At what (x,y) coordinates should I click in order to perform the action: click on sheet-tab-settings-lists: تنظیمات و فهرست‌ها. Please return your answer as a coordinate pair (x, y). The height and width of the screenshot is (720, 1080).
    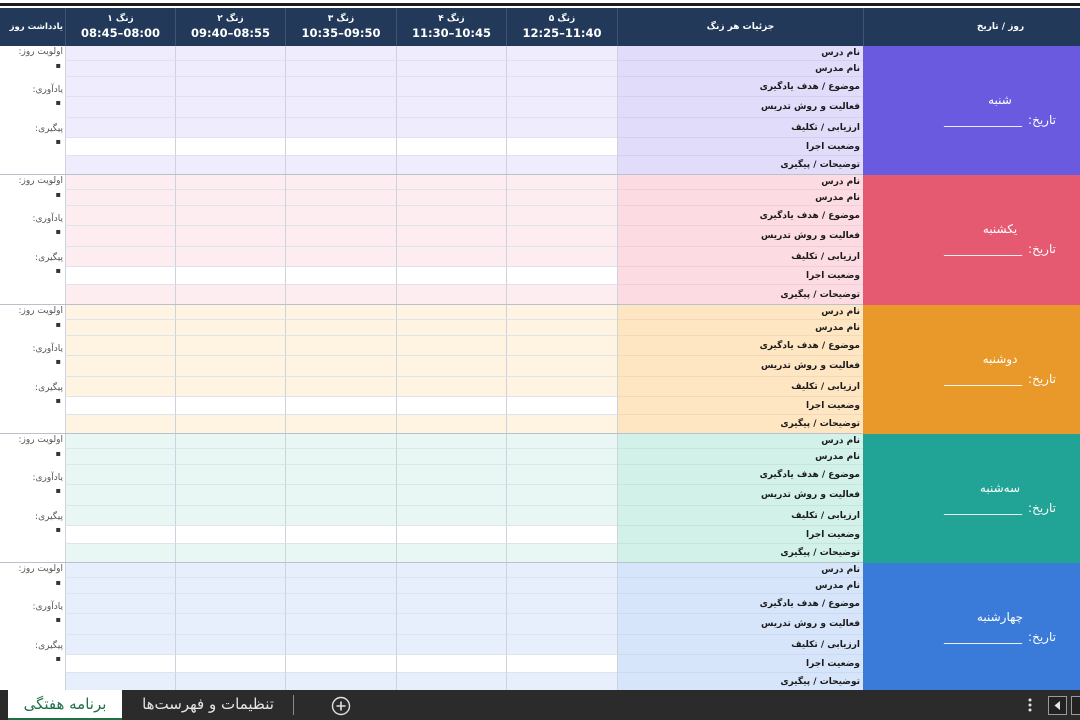
    Looking at the image, I should click on (208, 704).